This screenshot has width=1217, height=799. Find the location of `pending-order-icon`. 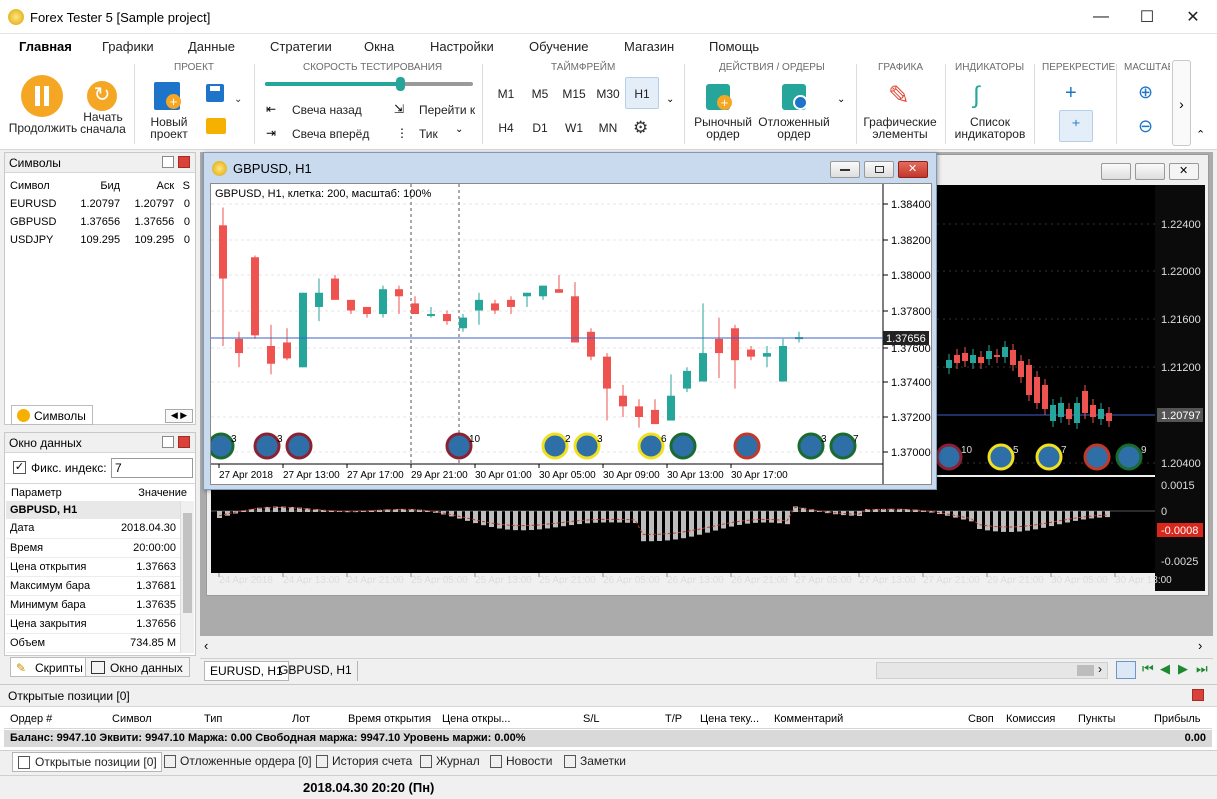

pending-order-icon is located at coordinates (795, 97).